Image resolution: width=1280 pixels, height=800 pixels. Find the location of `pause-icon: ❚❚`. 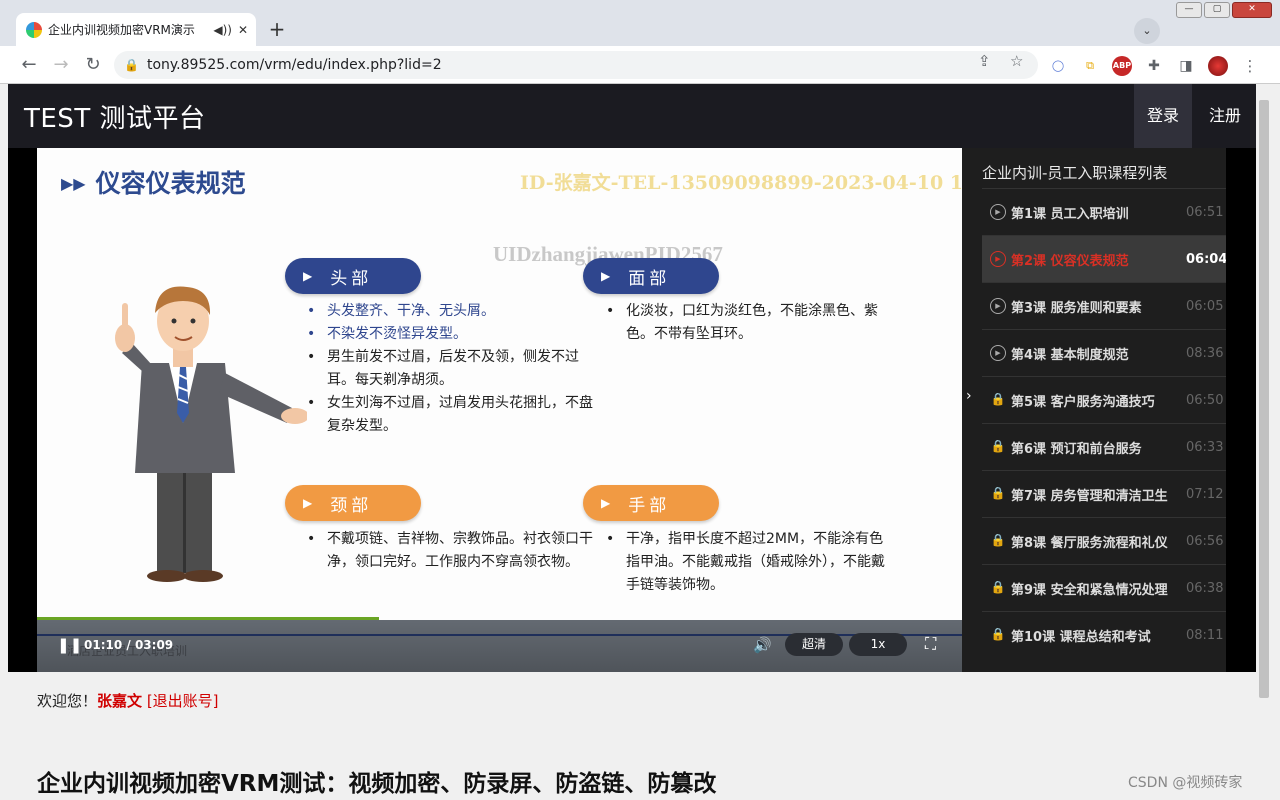

pause-icon: ❚❚ is located at coordinates (69, 645).